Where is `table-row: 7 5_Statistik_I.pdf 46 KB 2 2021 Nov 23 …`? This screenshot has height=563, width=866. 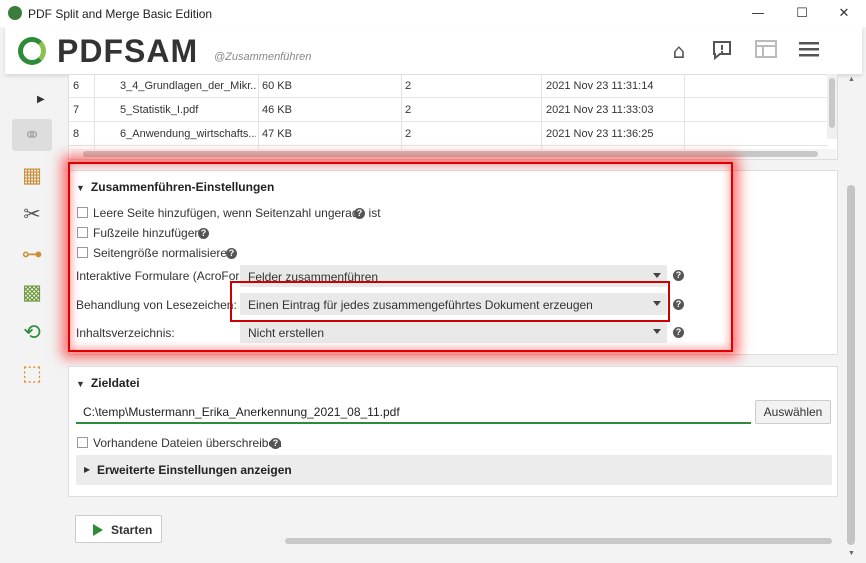
table-row: 7 5_Statistik_I.pdf 46 KB 2 2021 Nov 23 … is located at coordinates (449, 110).